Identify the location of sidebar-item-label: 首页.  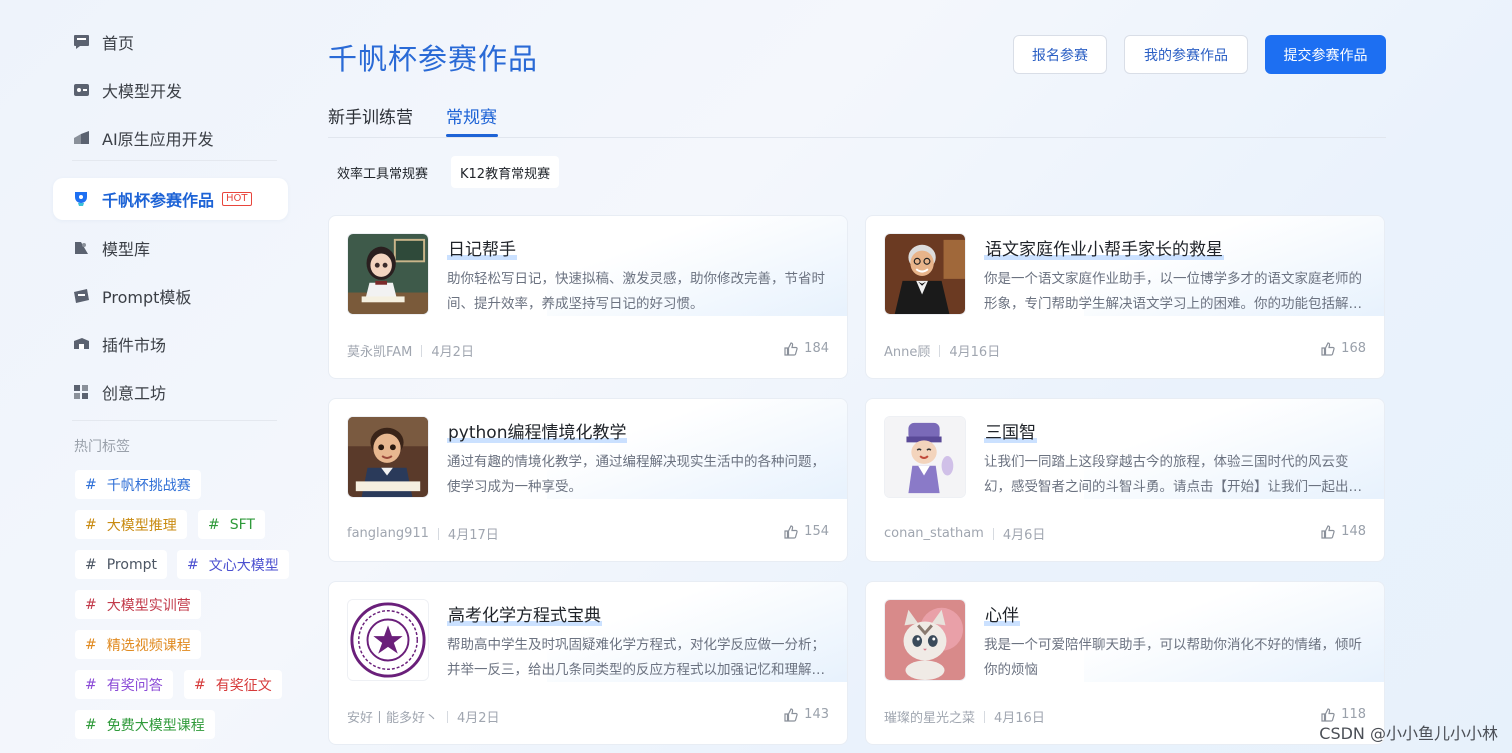
(118, 43).